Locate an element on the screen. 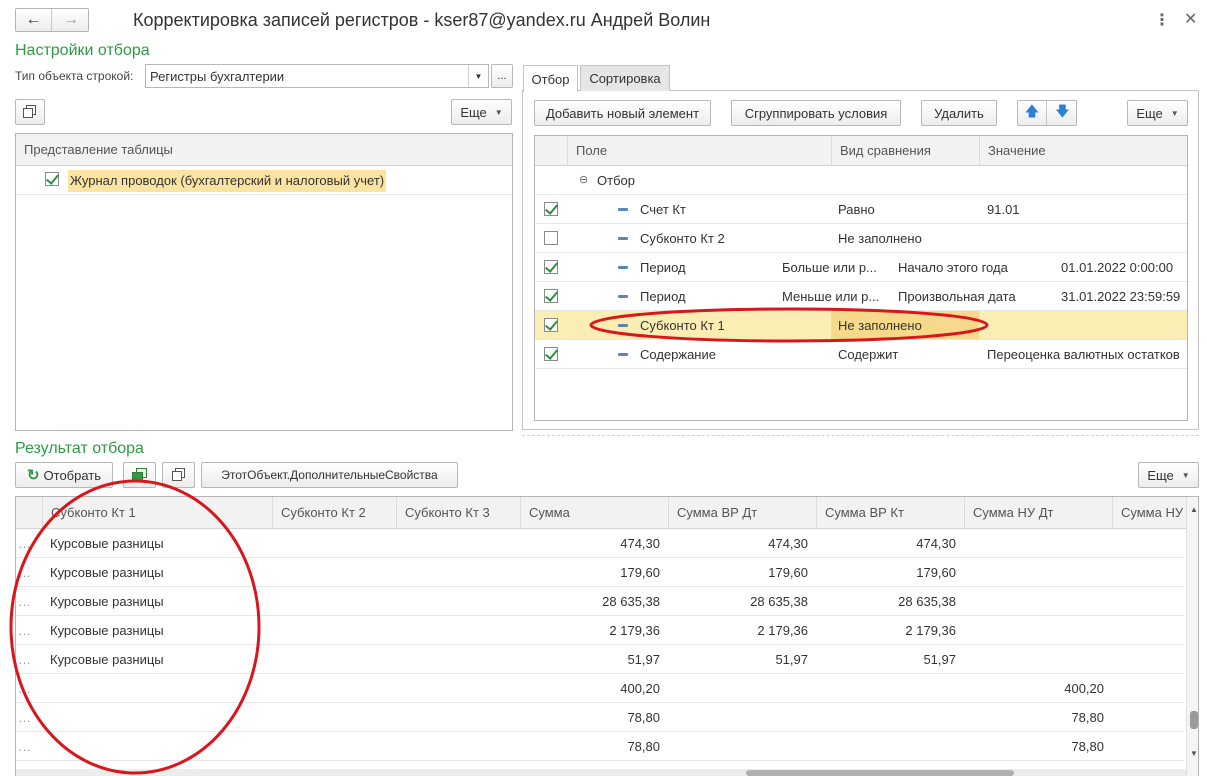  edit-records-button is located at coordinates (139, 475).